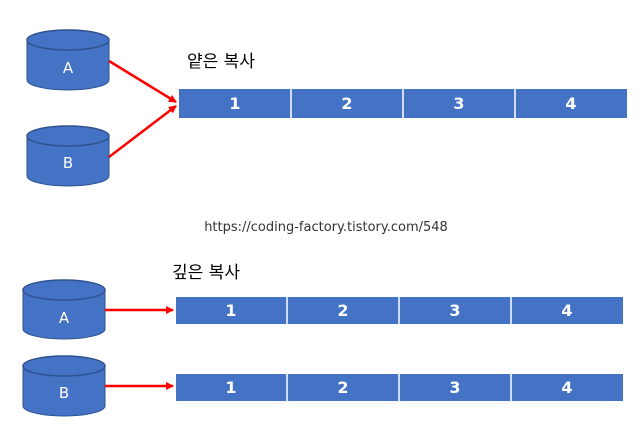 The image size is (644, 426). Describe the element at coordinates (403, 103) in the screenshot. I see `shallow-shared-array: 1 2 3 4` at that location.